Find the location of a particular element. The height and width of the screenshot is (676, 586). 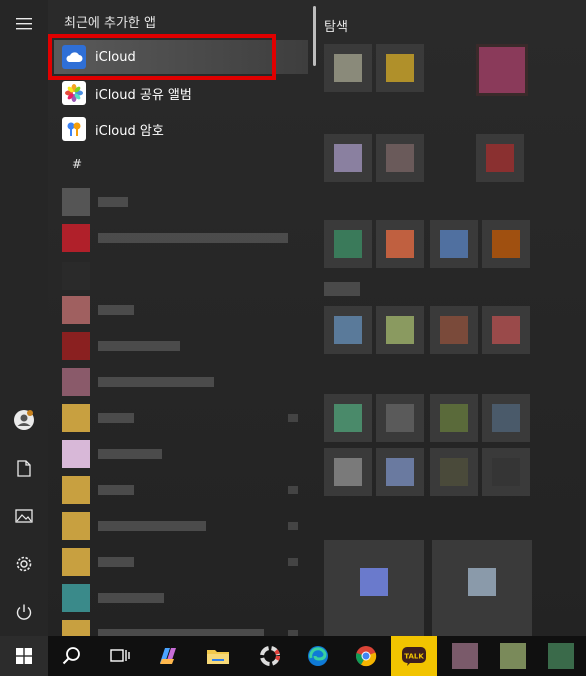

documents-button is located at coordinates (24, 468).